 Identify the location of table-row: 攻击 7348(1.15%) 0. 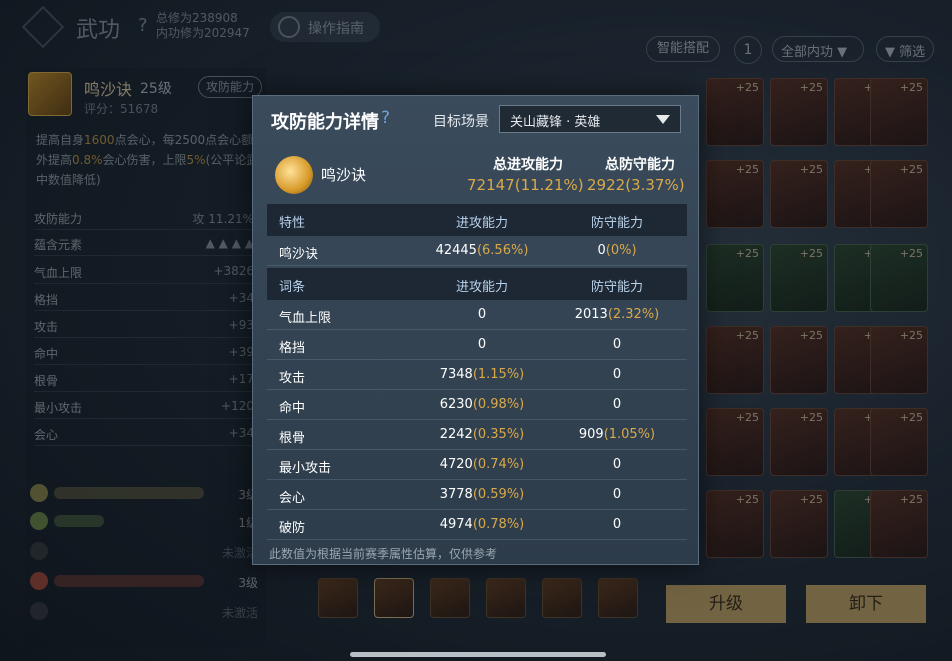
(477, 375).